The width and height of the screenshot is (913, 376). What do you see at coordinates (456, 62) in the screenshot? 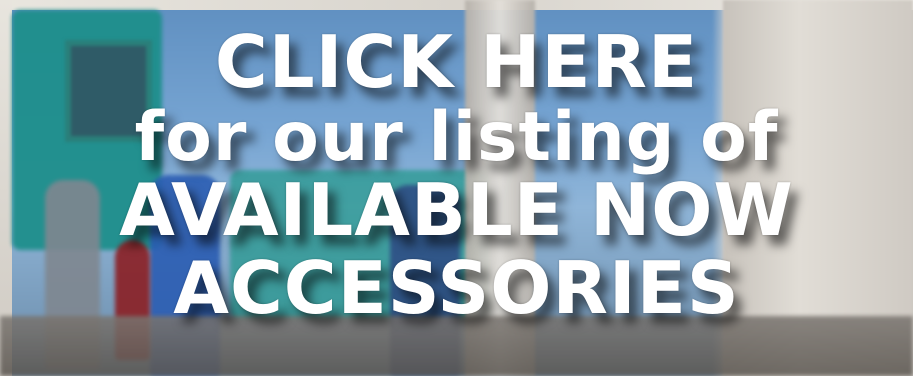
I see `click-here-text: CLICK HERE` at bounding box center [456, 62].